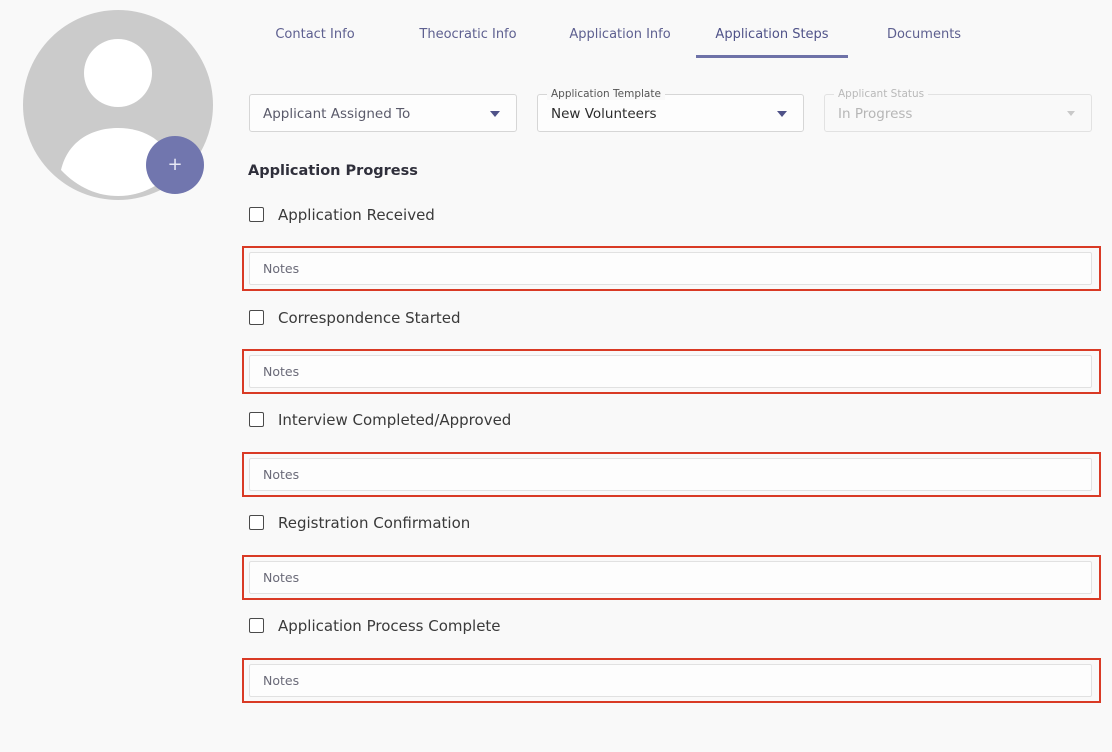 This screenshot has height=752, width=1112. Describe the element at coordinates (875, 114) in the screenshot. I see `applicant-status-value: In Progress` at that location.